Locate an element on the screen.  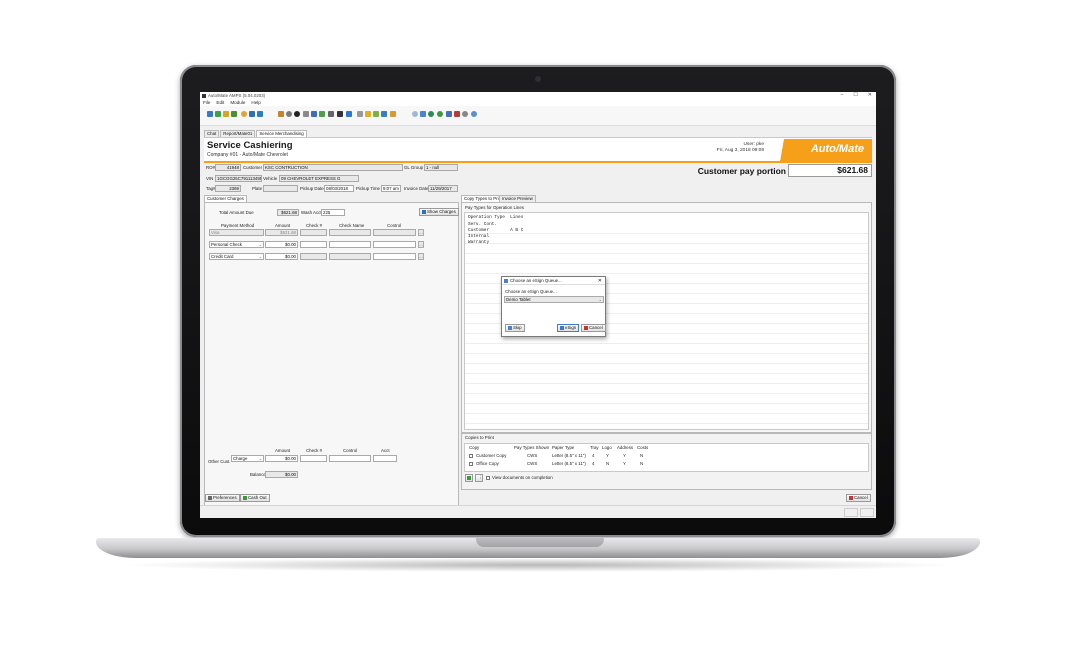
gear-icon is located at coordinates (289, 114).